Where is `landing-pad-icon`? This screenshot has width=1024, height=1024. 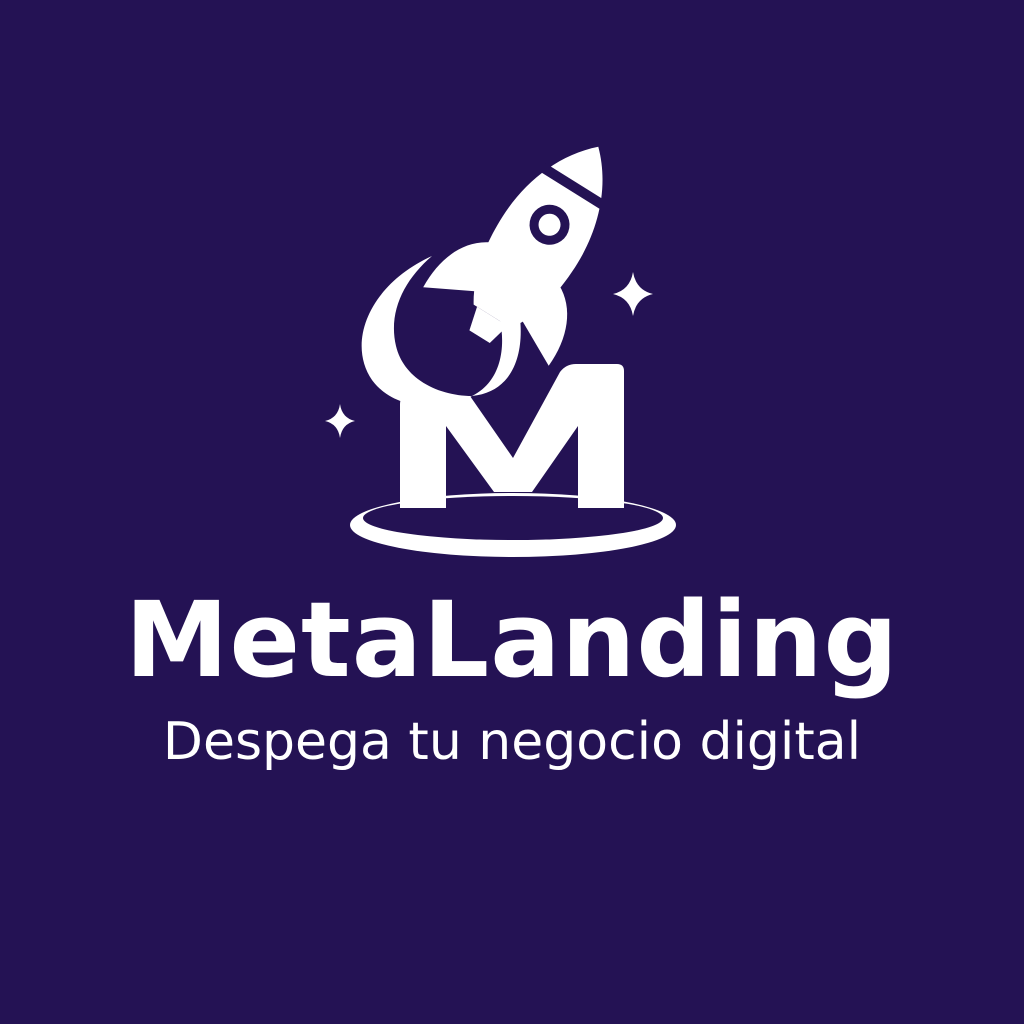
landing-pad-icon is located at coordinates (513, 525).